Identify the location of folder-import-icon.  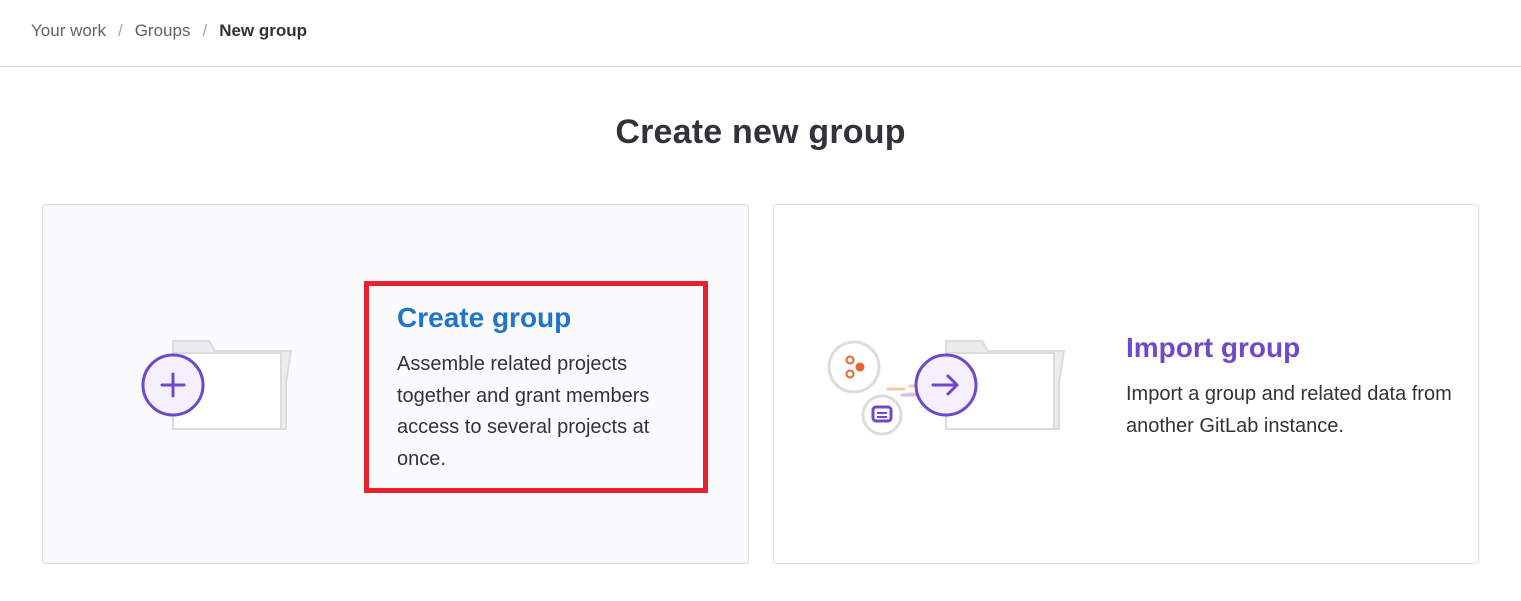
(948, 387).